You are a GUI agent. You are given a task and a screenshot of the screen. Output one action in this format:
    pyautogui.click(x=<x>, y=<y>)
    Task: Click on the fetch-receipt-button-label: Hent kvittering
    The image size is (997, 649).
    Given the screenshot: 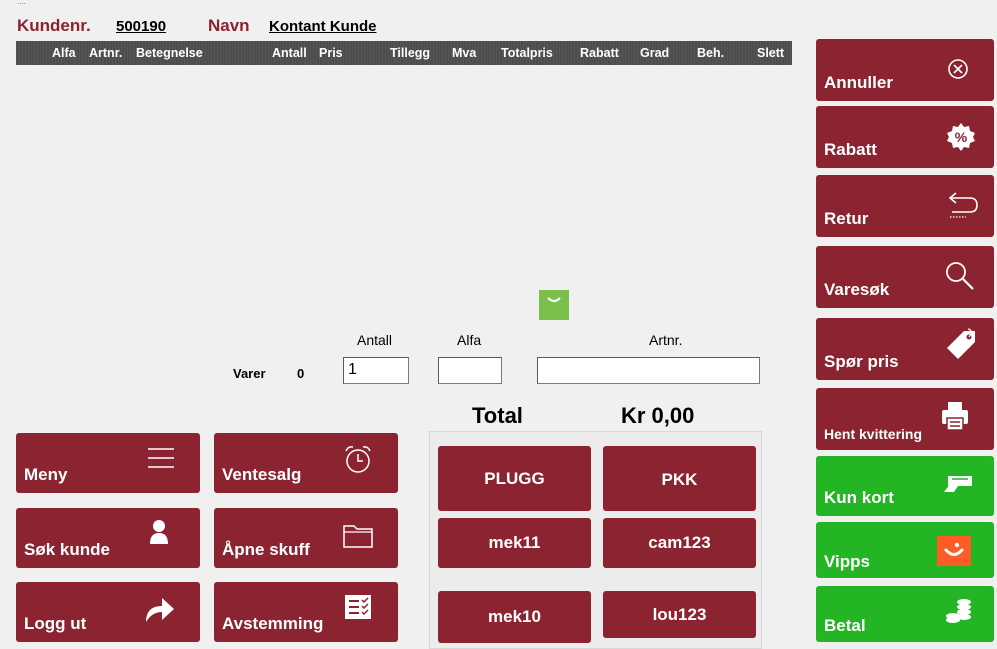 What is the action you would take?
    pyautogui.click(x=873, y=434)
    